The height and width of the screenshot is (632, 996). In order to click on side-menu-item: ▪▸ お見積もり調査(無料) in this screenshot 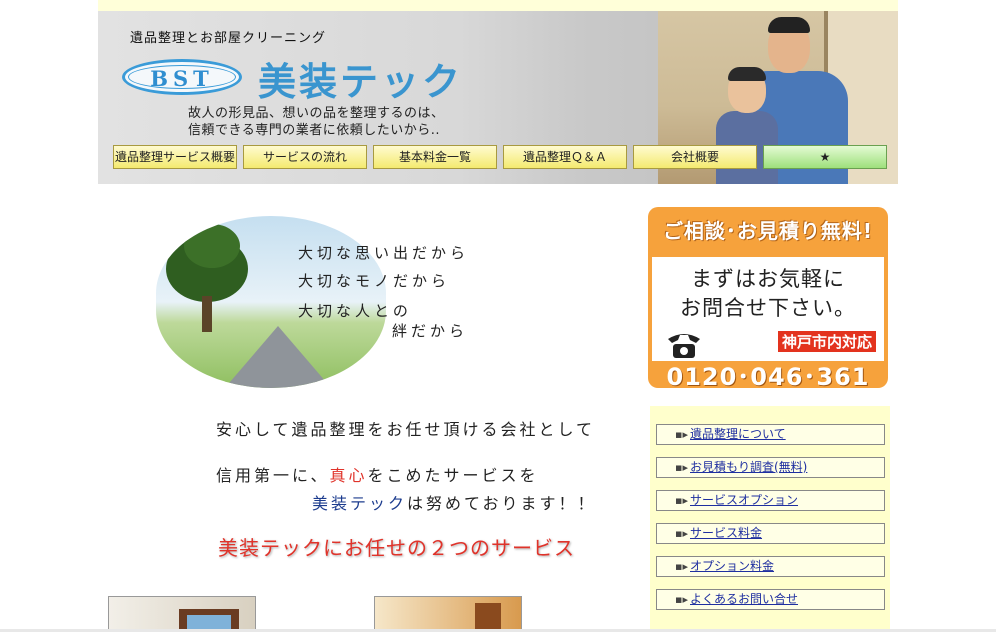, I will do `click(770, 467)`.